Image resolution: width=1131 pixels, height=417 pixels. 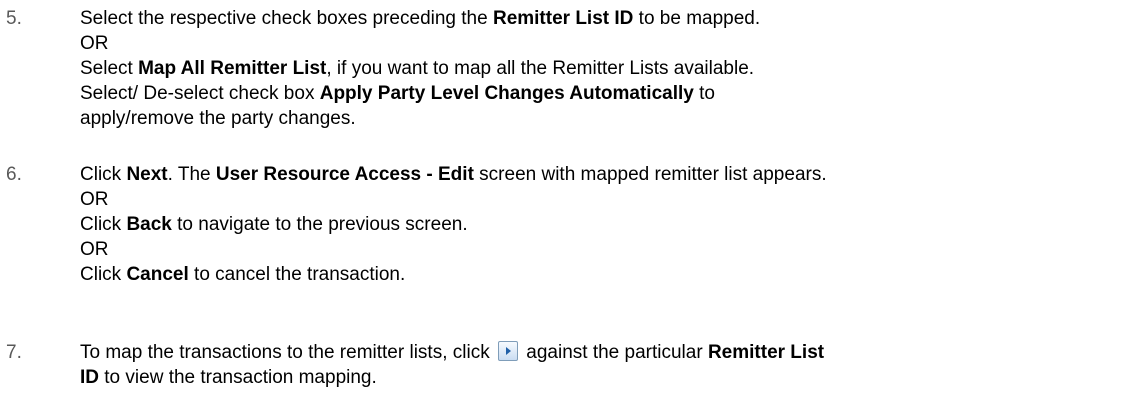 I want to click on step-number: 5., so click(x=14, y=18).